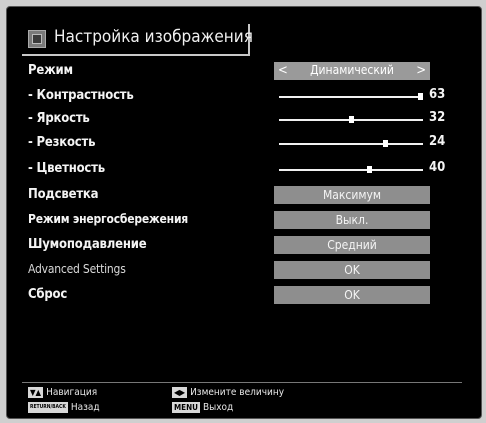  What do you see at coordinates (238, 196) in the screenshot?
I see `backlight-row: Подсветка Максимум` at bounding box center [238, 196].